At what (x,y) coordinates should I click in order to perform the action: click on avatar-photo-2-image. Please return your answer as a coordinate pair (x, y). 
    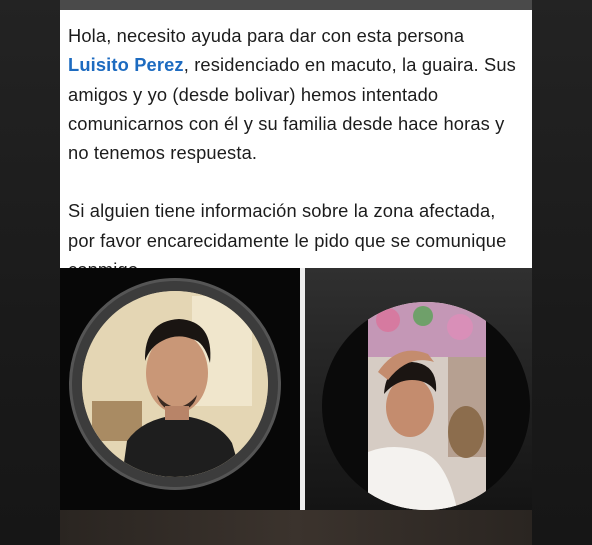
    Looking at the image, I should click on (427, 406).